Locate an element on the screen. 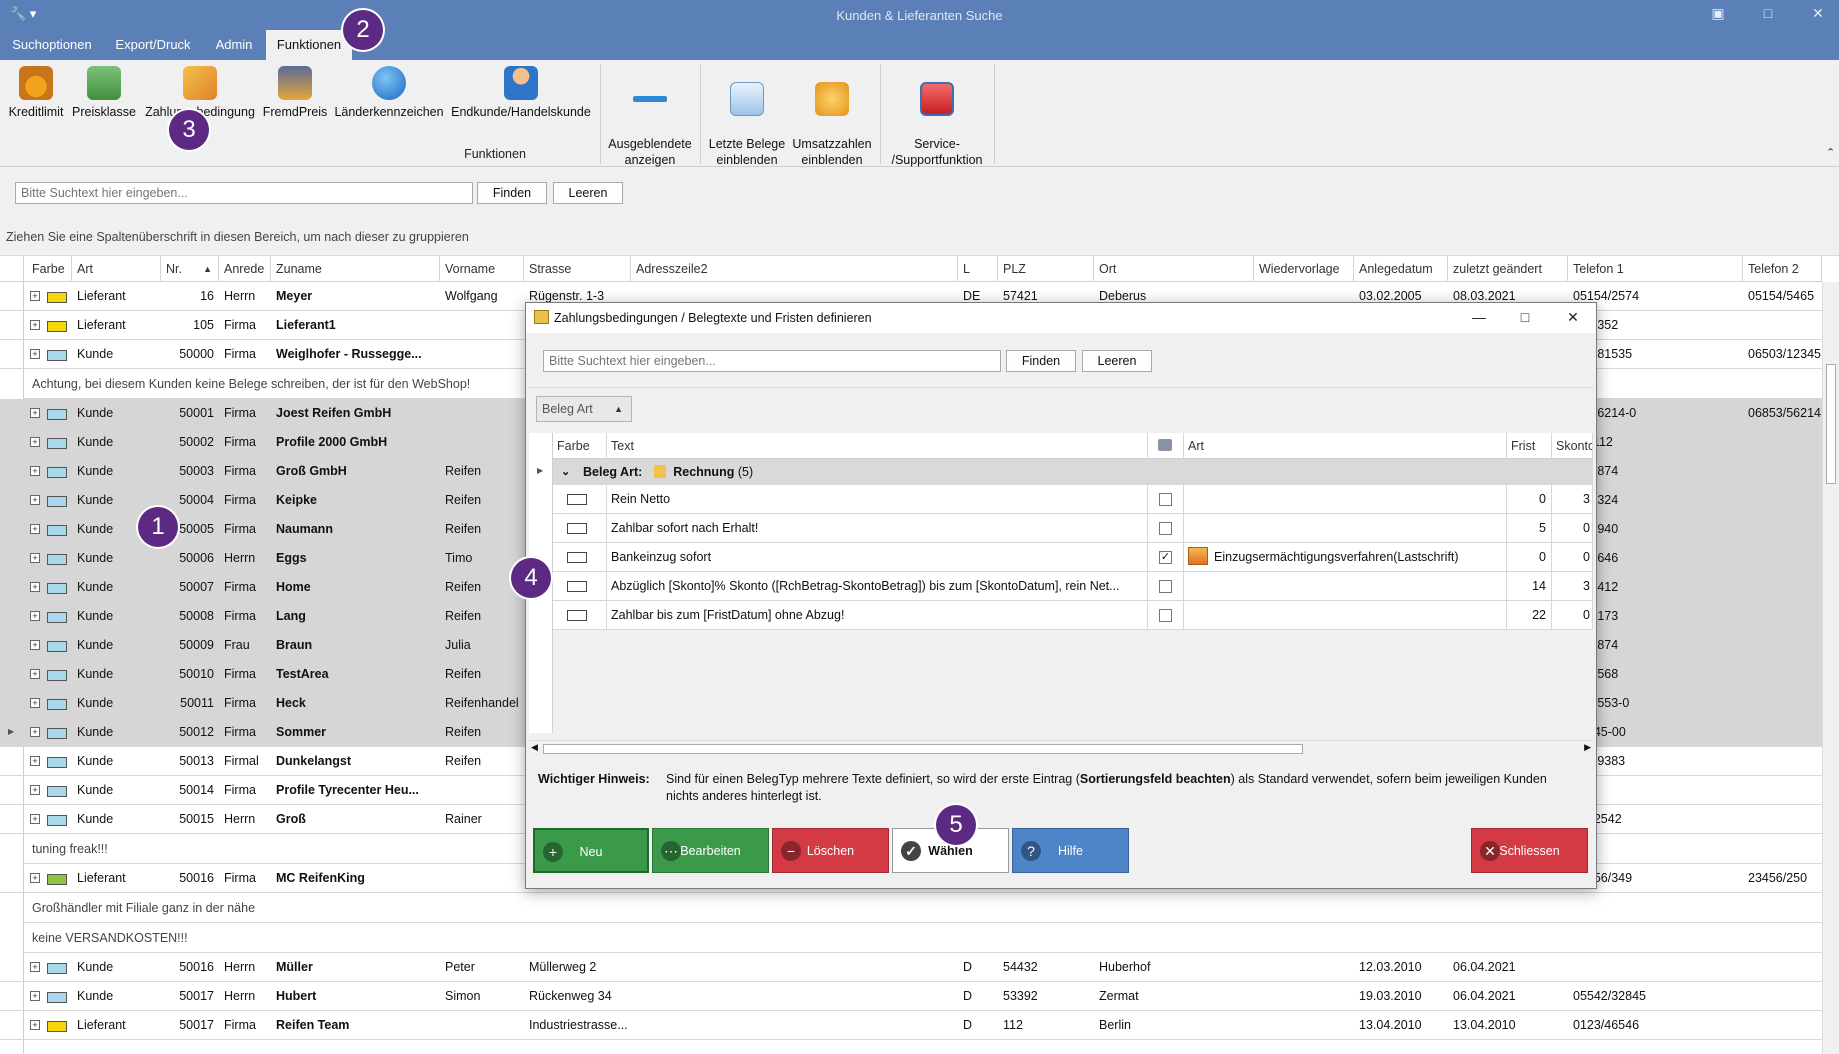 The height and width of the screenshot is (1054, 1839). ausgeblendete-anzeigen-button: Ausgeblendete anzeigen is located at coordinates (650, 117).